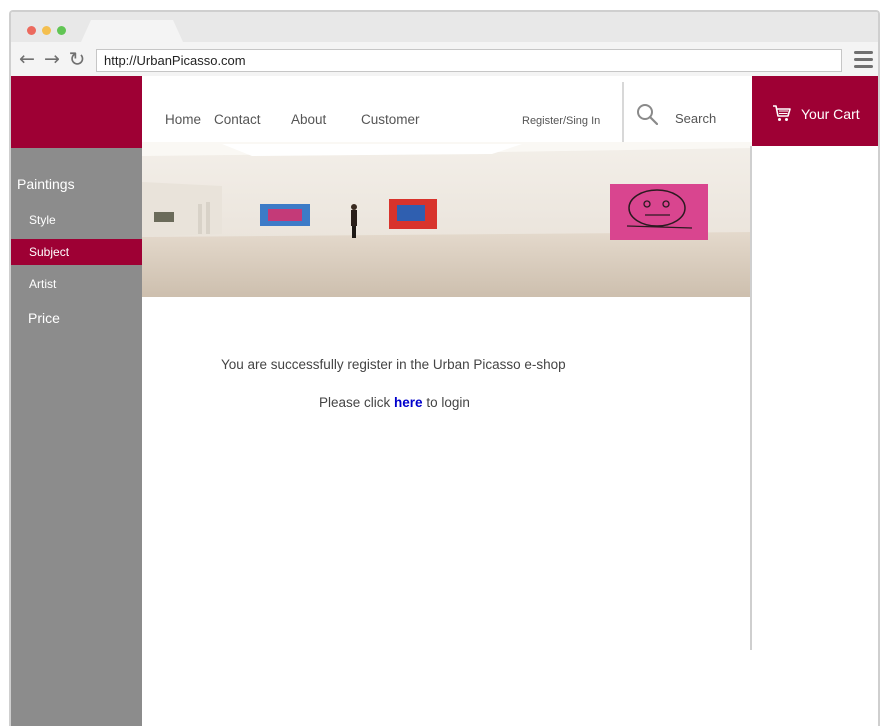  I want to click on login-instruction: Please click here to login, so click(394, 402).